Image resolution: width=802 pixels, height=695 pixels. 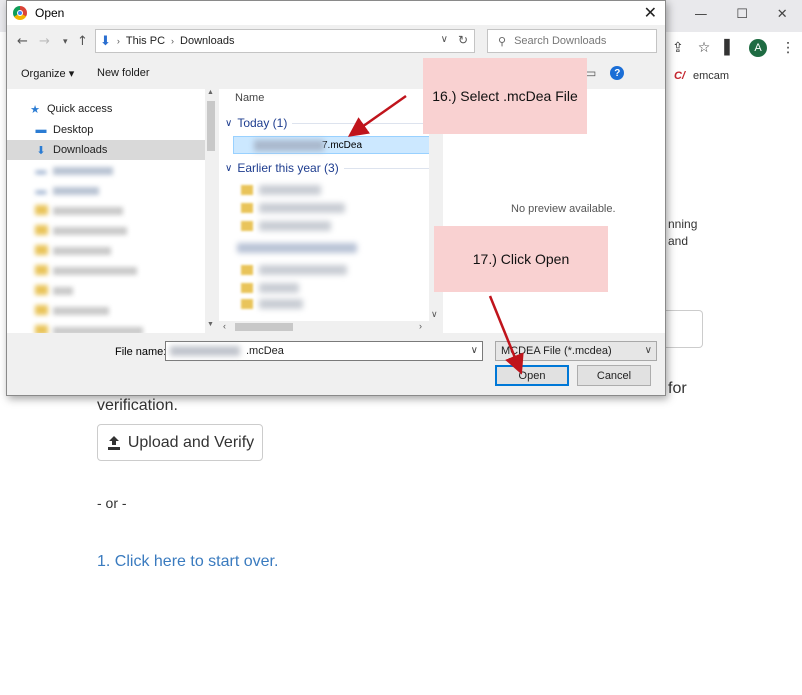 What do you see at coordinates (112, 130) in the screenshot?
I see `nav-desktop: ▬ Desktop 📌` at bounding box center [112, 130].